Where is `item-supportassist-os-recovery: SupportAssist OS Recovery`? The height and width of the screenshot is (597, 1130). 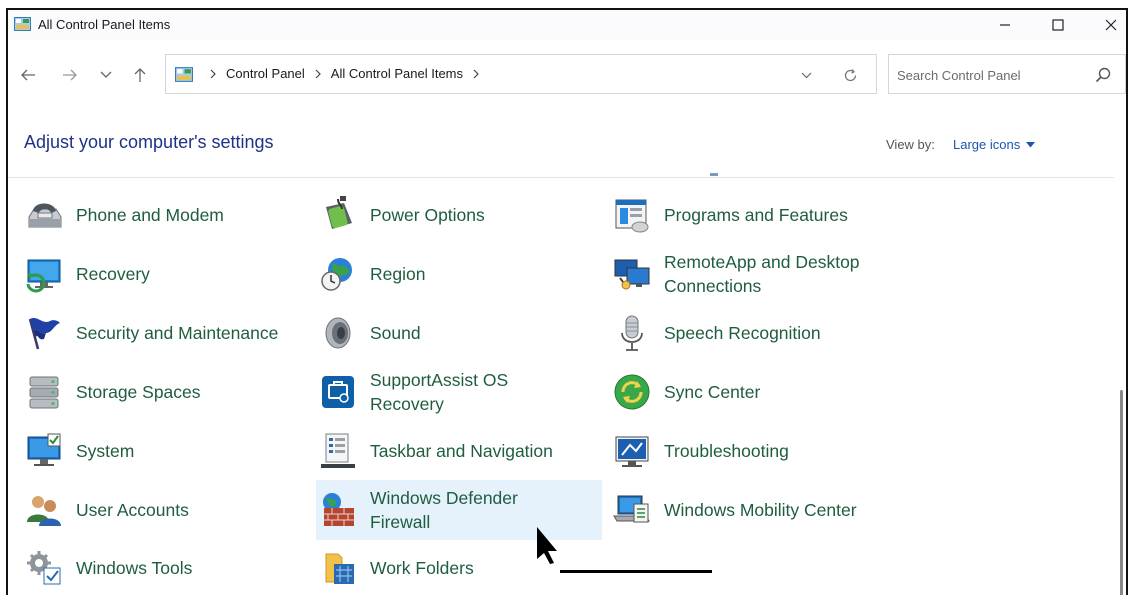
item-supportassist-os-recovery: SupportAssist OS Recovery is located at coordinates (459, 392).